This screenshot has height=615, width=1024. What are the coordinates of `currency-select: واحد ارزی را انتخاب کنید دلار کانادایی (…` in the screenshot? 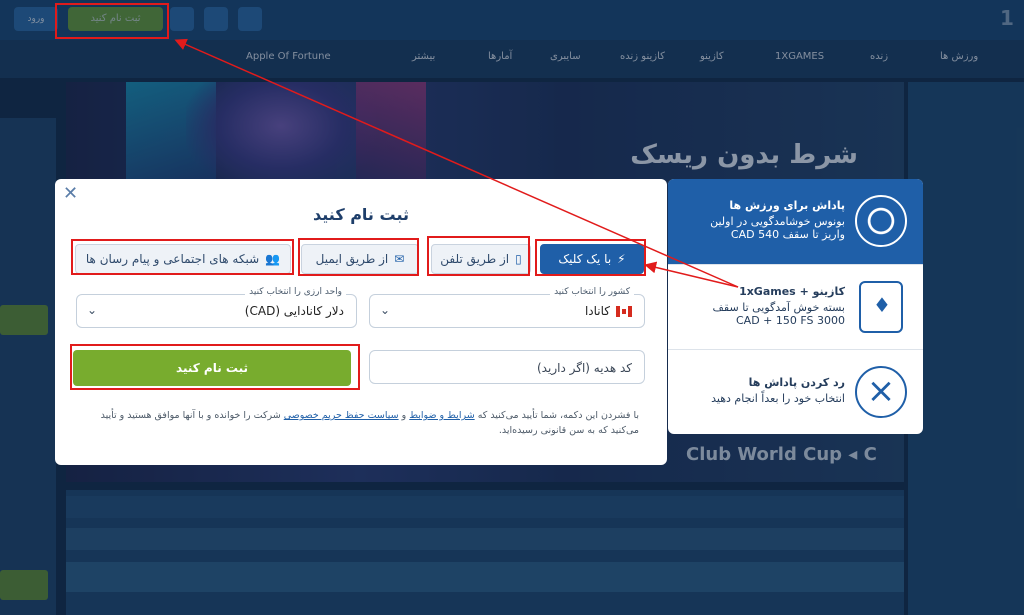 It's located at (216, 307).